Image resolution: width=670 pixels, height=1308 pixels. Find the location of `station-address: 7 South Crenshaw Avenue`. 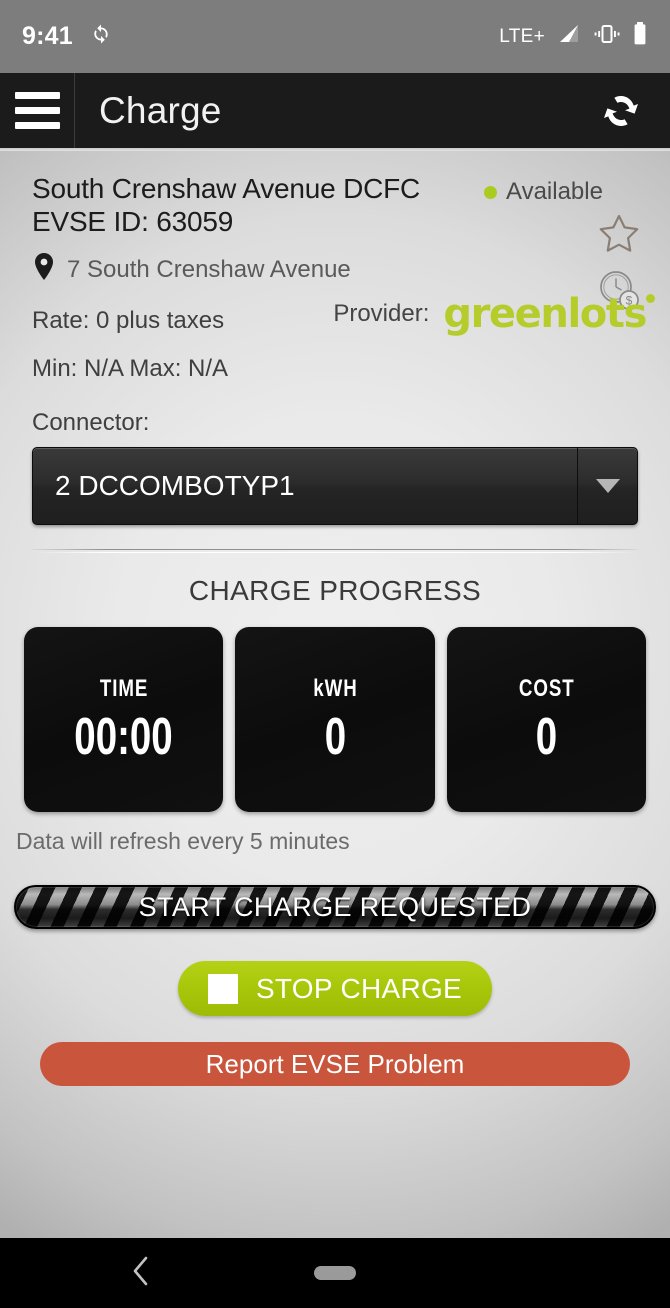

station-address: 7 South Crenshaw Avenue is located at coordinates (209, 269).